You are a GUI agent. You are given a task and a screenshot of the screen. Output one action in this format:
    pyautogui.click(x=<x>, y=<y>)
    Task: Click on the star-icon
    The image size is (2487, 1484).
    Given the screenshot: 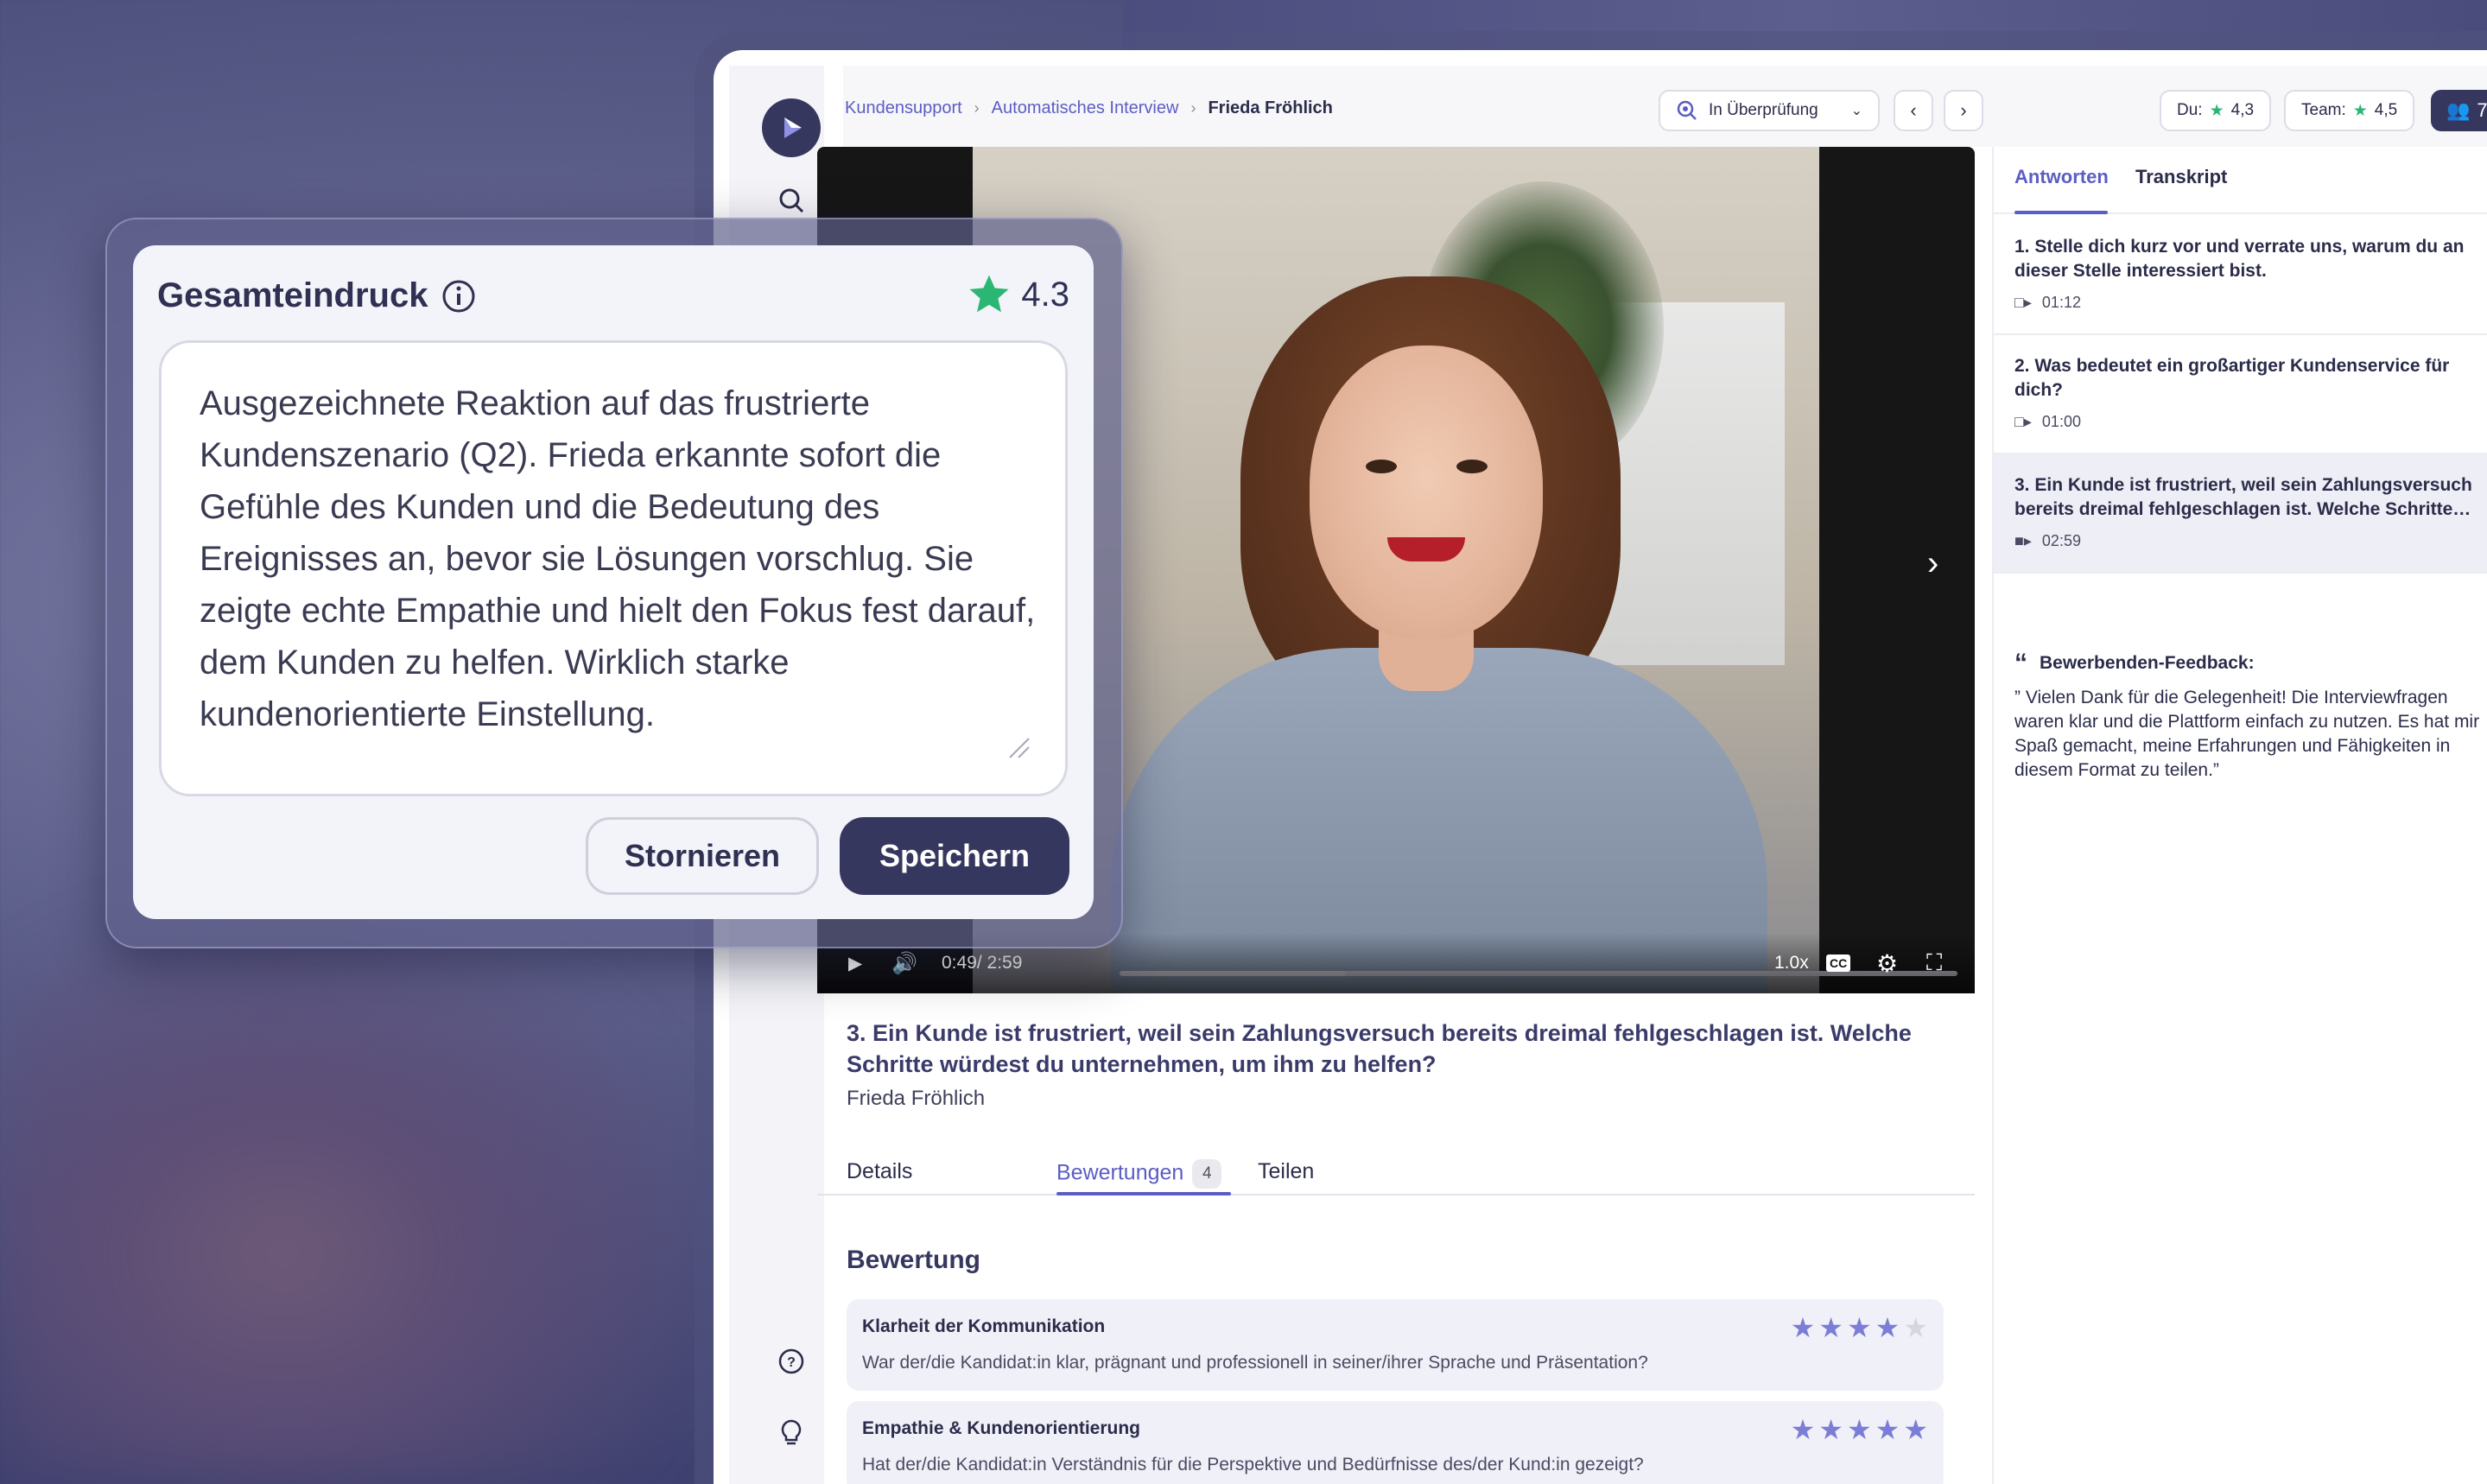 What is the action you would take?
    pyautogui.click(x=989, y=294)
    